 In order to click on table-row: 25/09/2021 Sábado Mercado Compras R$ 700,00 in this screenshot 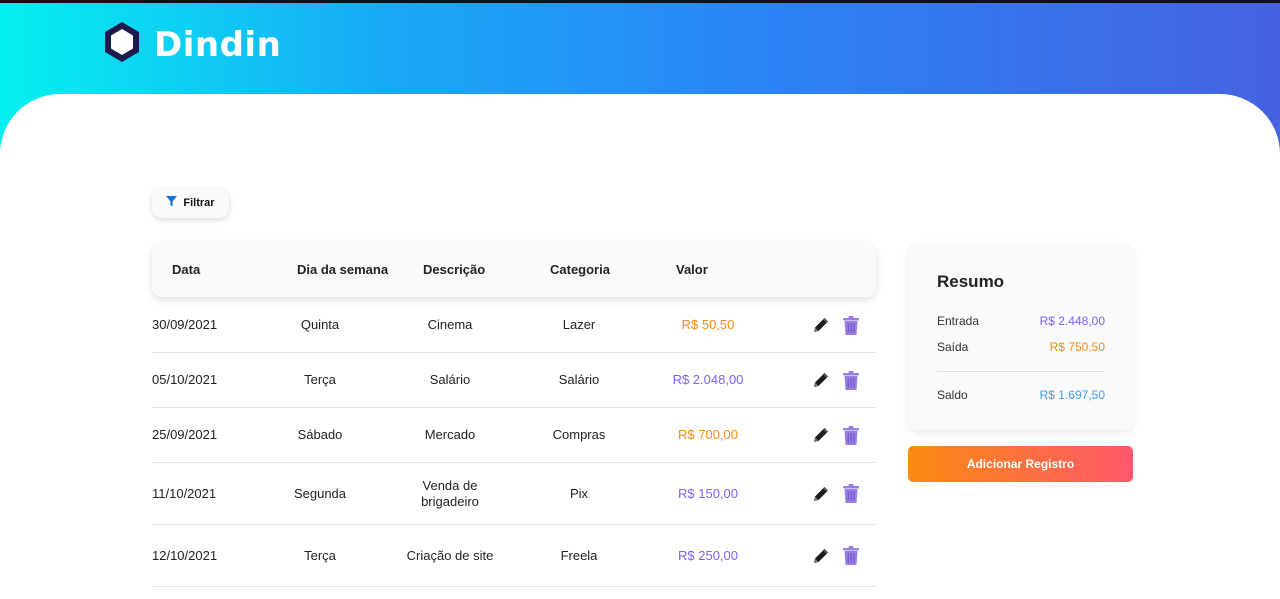, I will do `click(514, 435)`.